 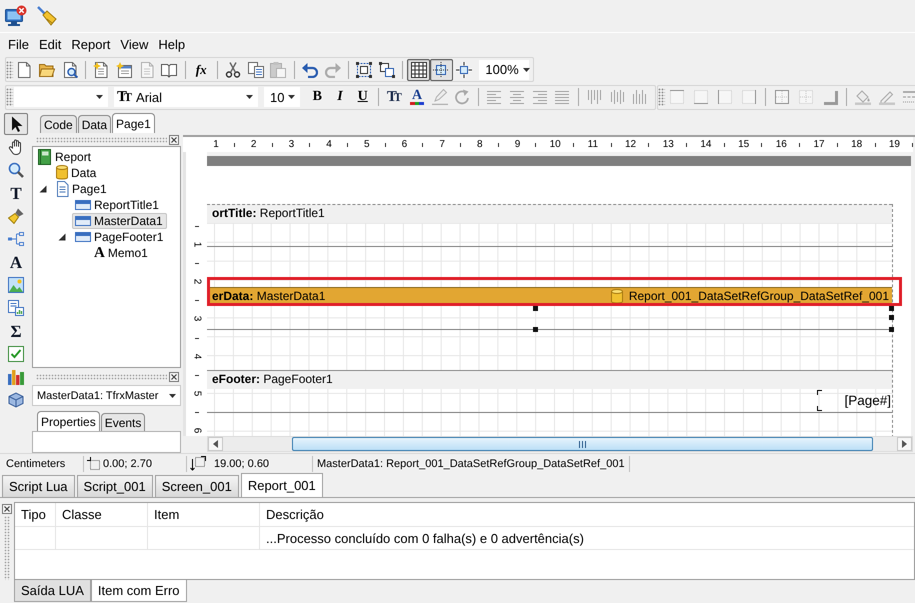 I want to click on band-title: erData: MasterData1, so click(x=269, y=296).